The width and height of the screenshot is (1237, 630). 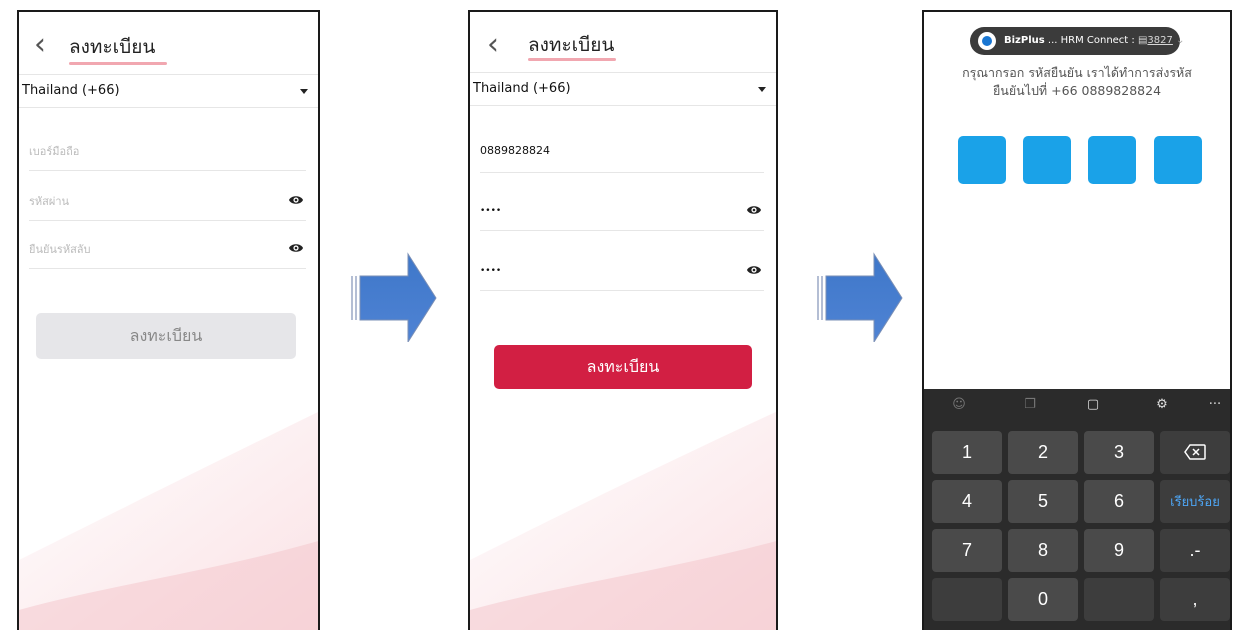 I want to click on backspace-key, so click(x=1195, y=452).